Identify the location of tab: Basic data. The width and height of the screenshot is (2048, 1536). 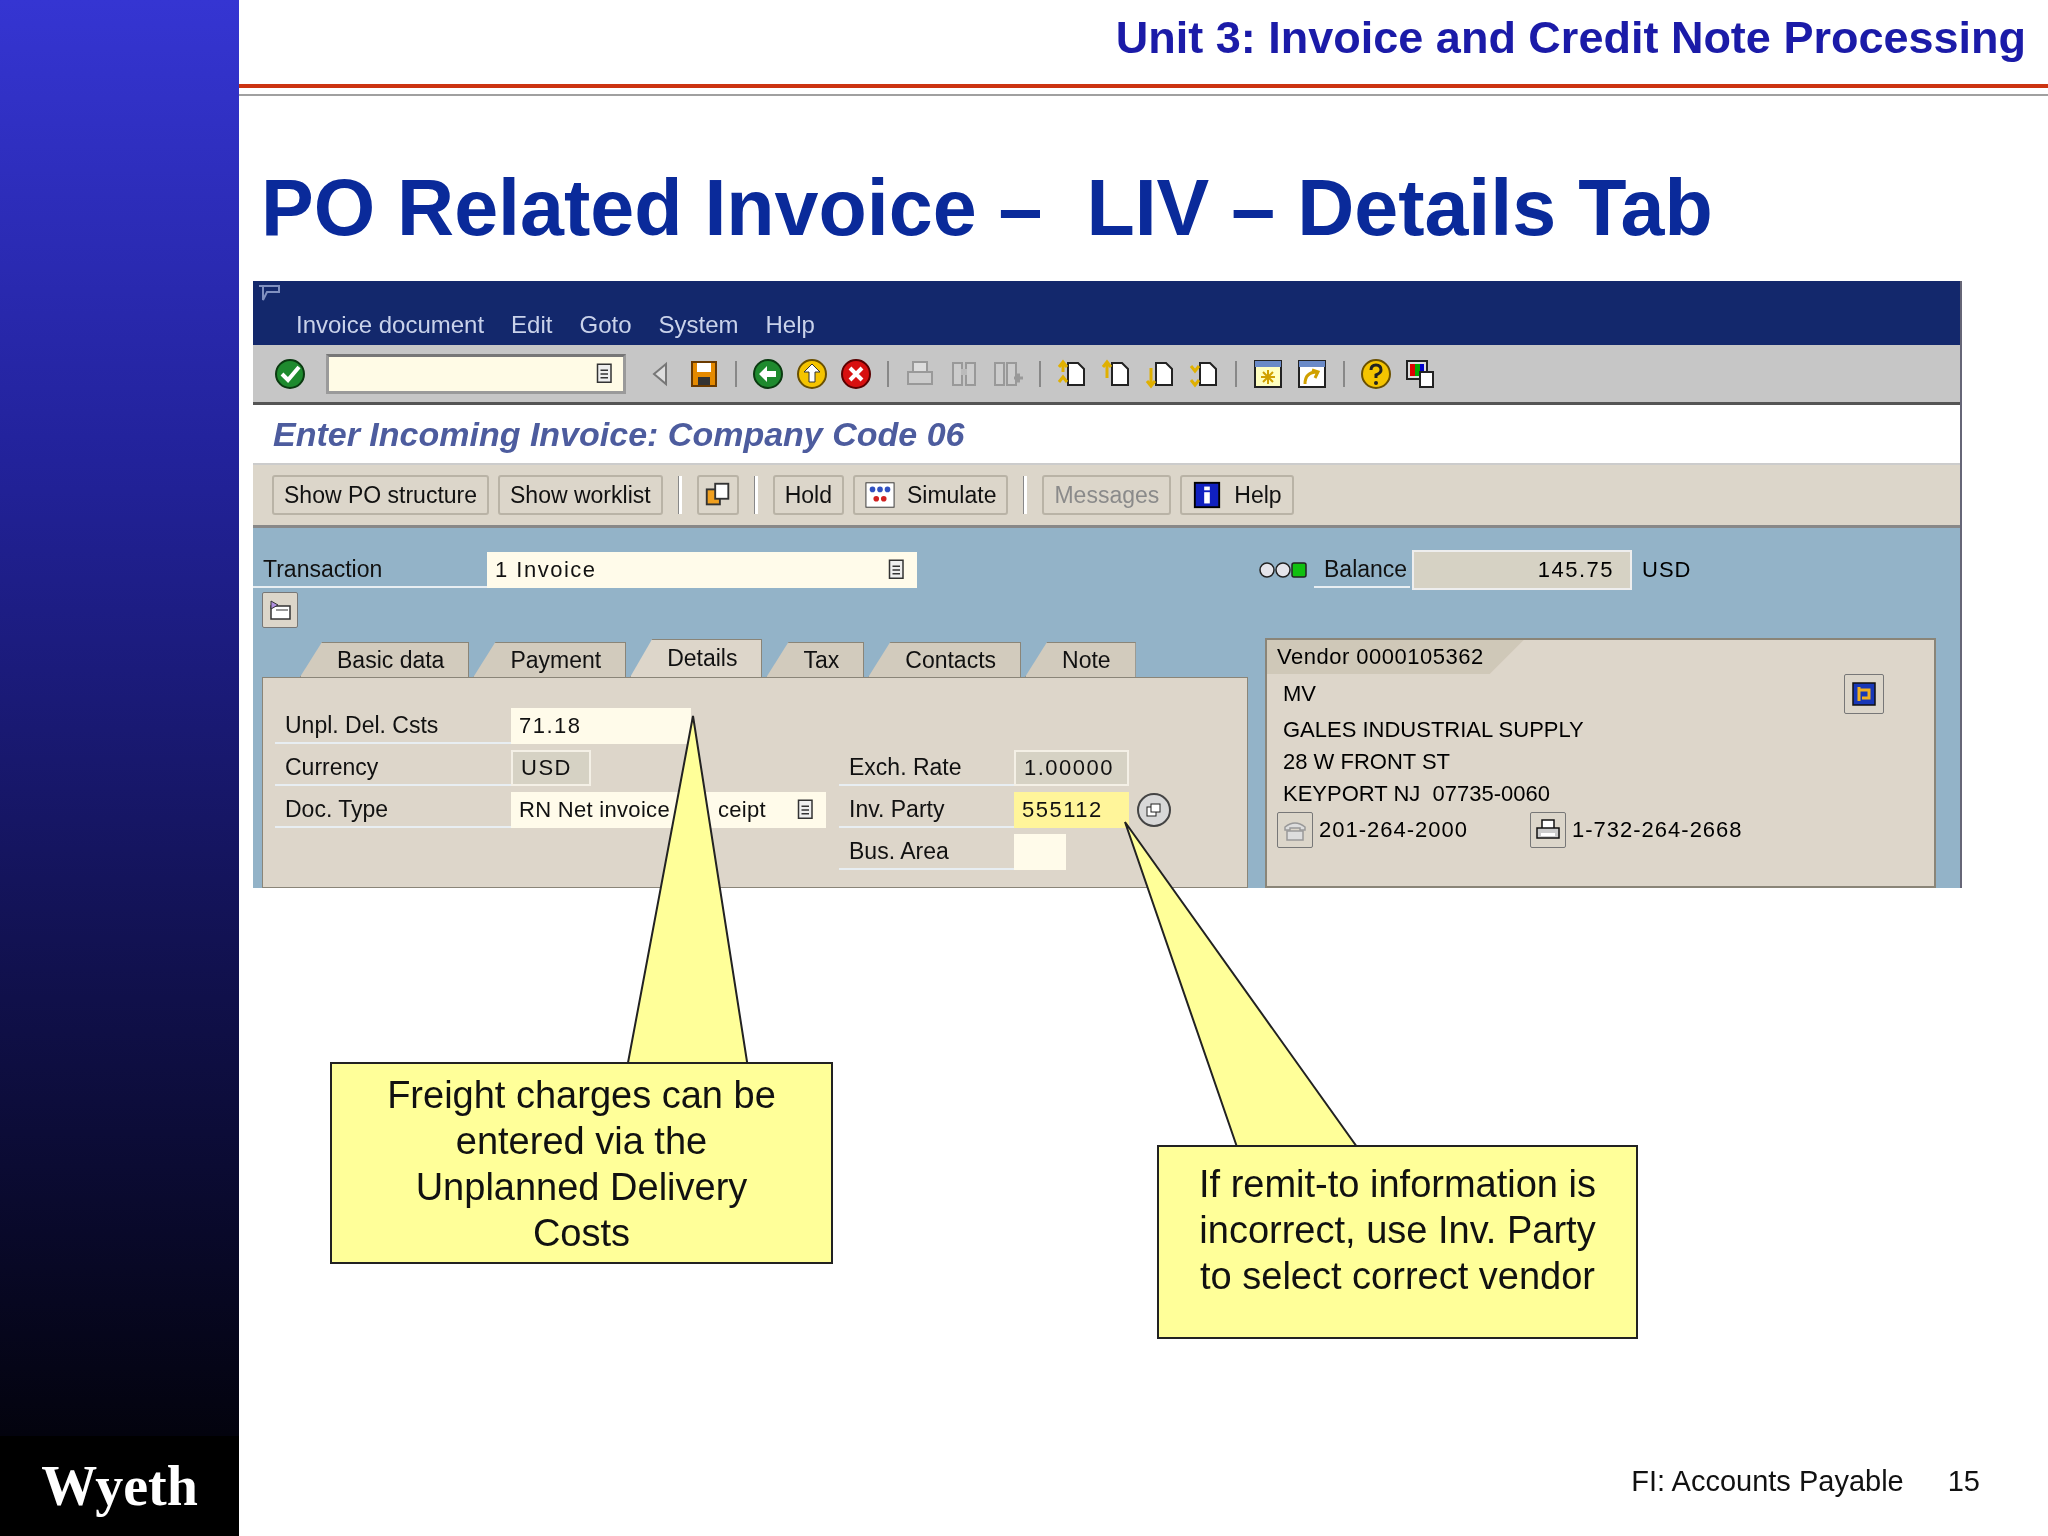
(385, 659).